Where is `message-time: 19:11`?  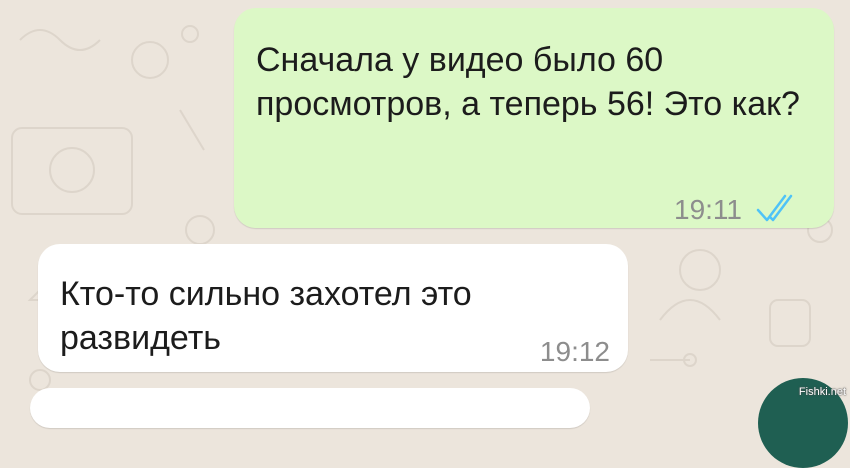 message-time: 19:11 is located at coordinates (708, 209).